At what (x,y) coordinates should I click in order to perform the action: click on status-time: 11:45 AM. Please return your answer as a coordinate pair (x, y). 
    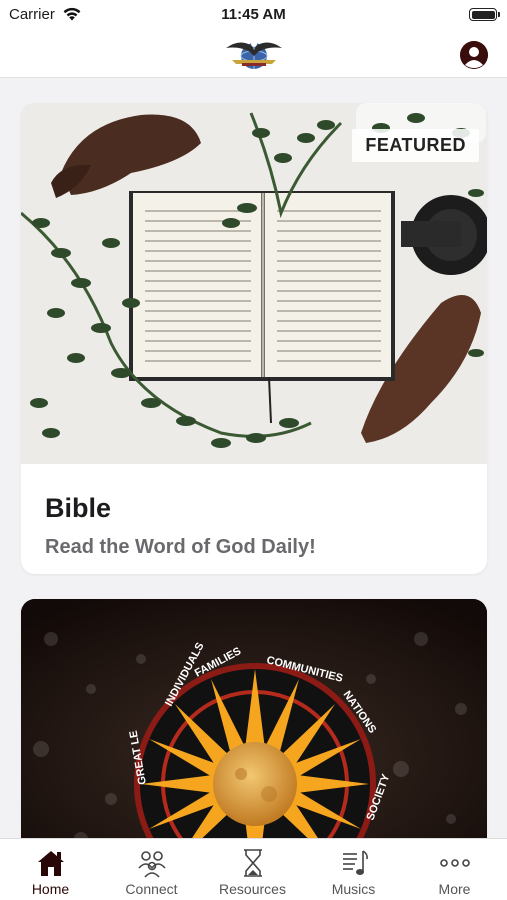
    Looking at the image, I should click on (253, 14).